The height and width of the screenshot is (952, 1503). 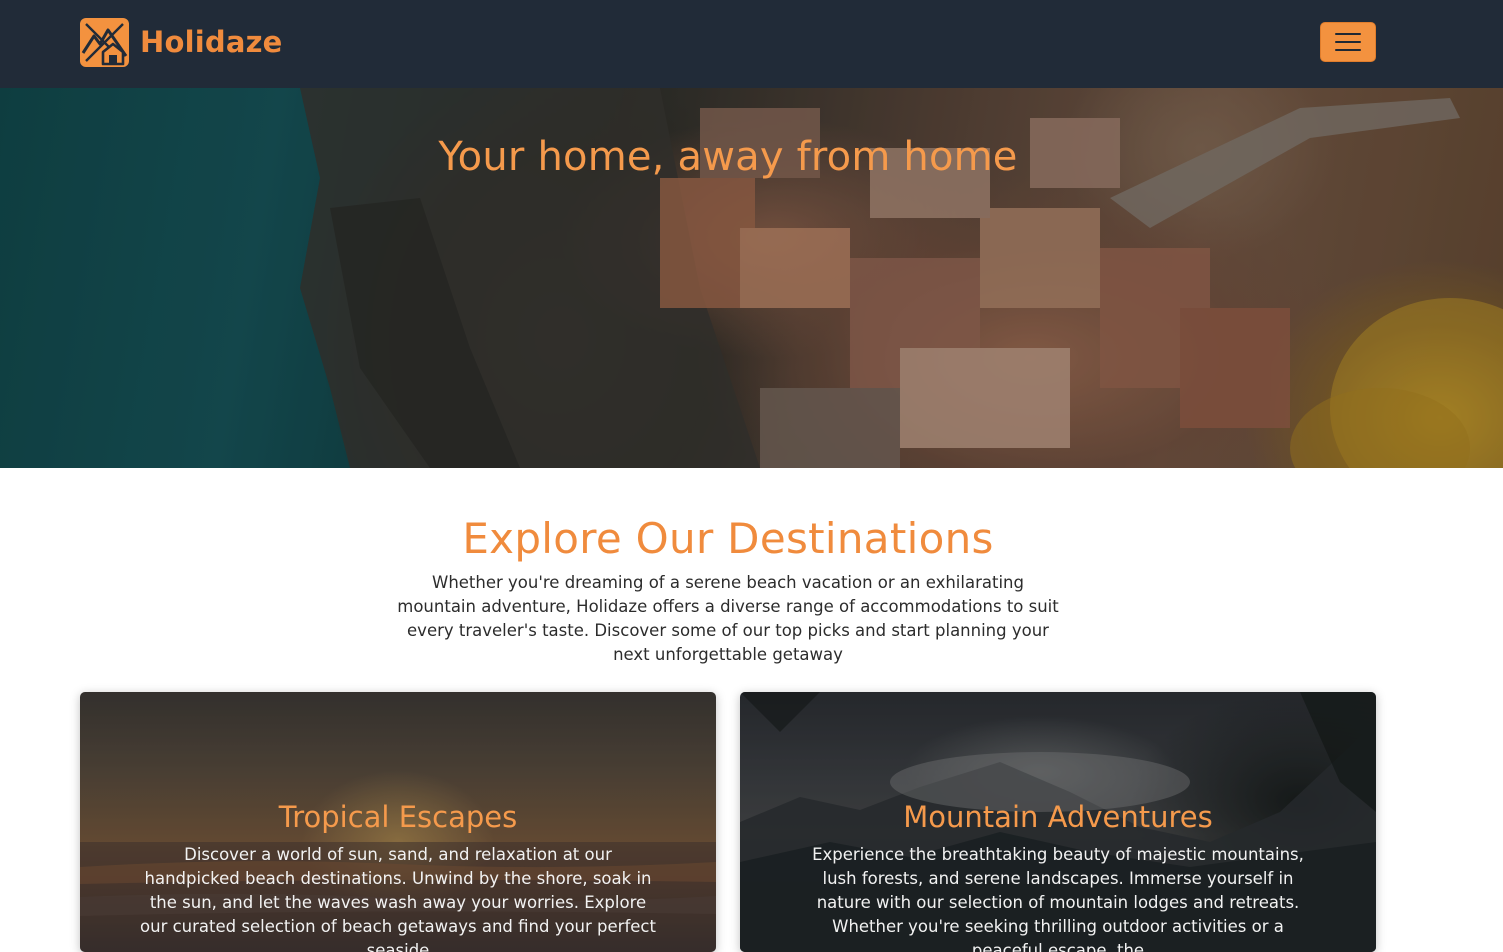 I want to click on brand-name: Holidaze, so click(x=211, y=42).